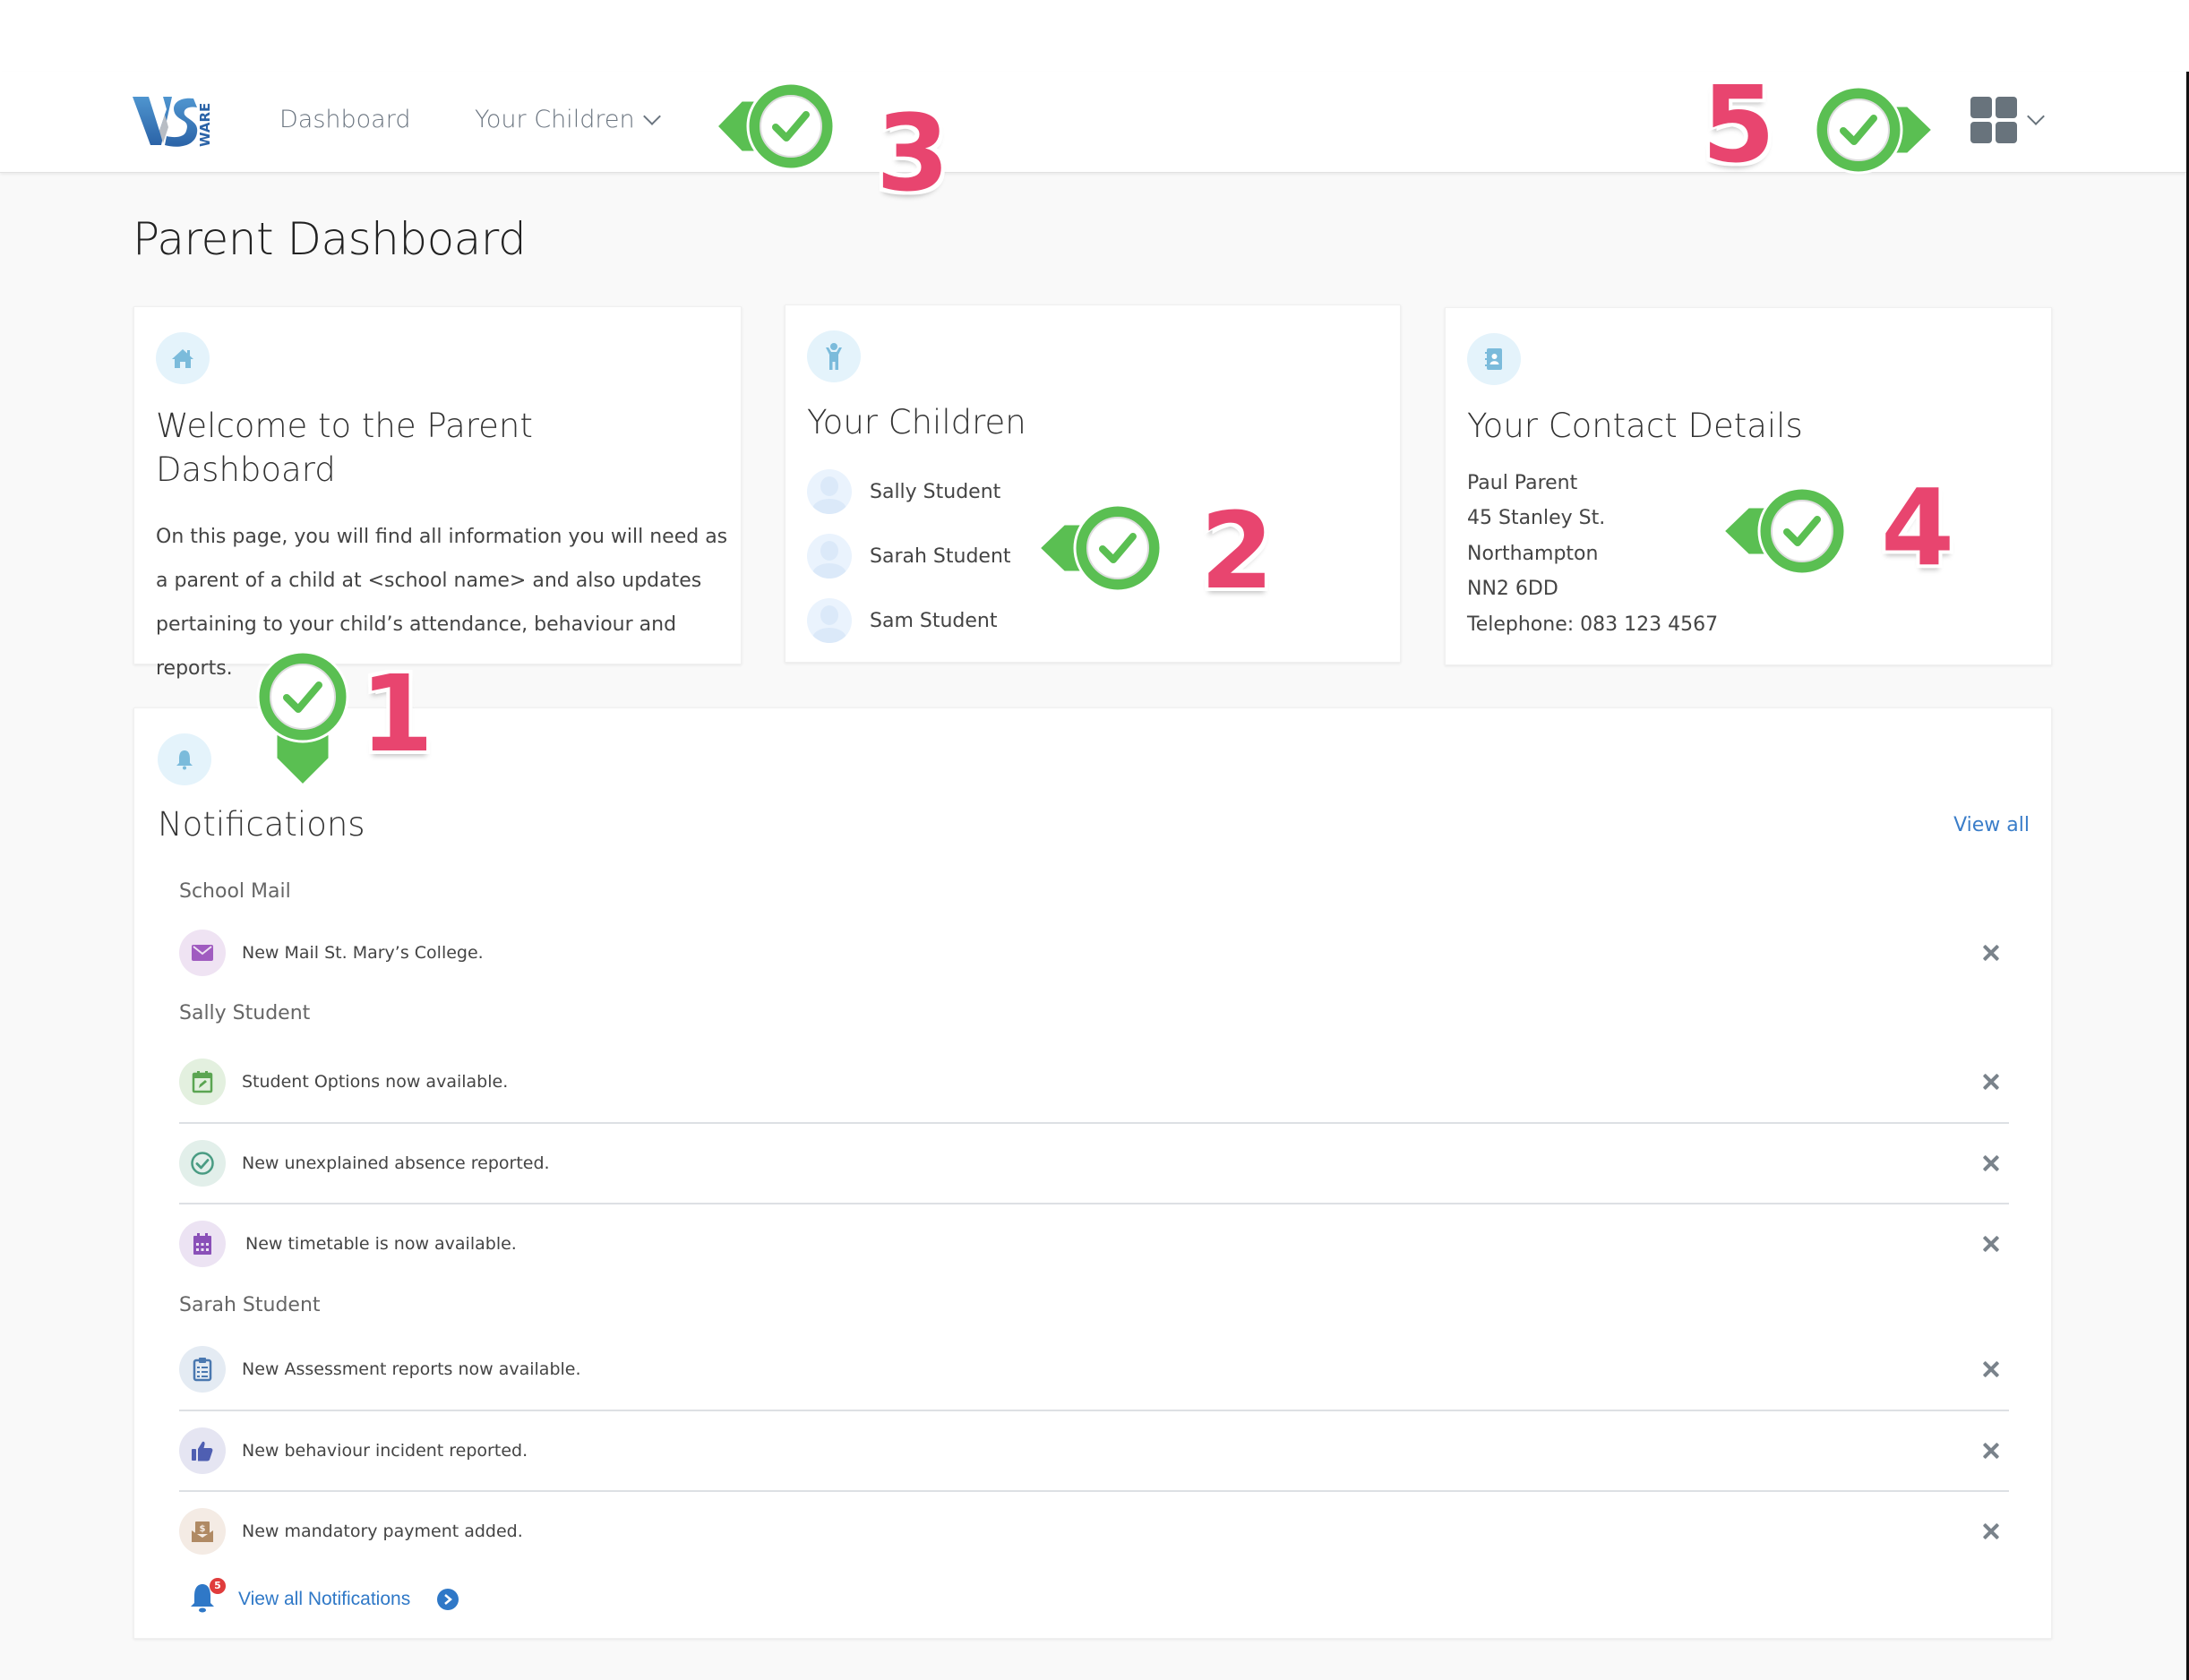 Image resolution: width=2189 pixels, height=1680 pixels. Describe the element at coordinates (344, 448) in the screenshot. I see `welcome-title: Welcome to the Parent Dashboard` at that location.